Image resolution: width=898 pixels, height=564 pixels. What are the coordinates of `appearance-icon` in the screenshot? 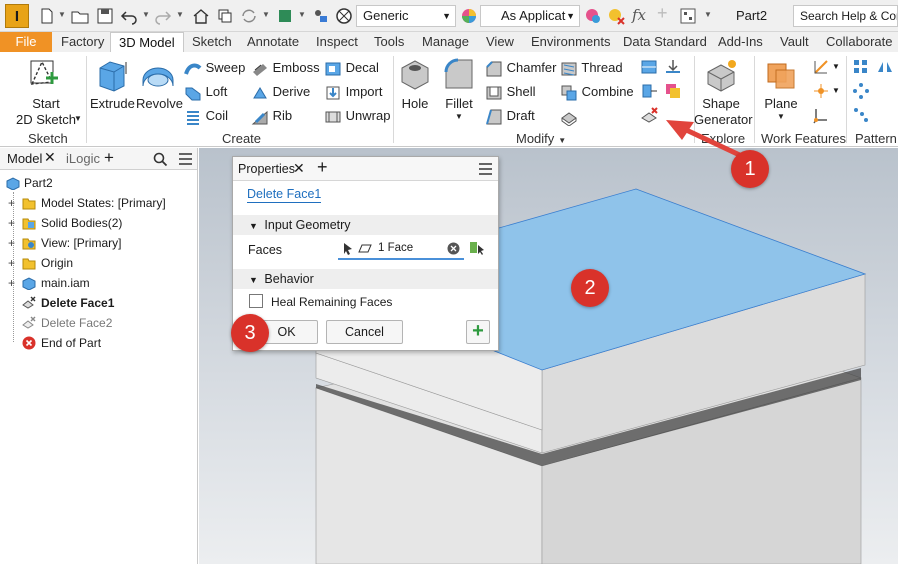 It's located at (469, 16).